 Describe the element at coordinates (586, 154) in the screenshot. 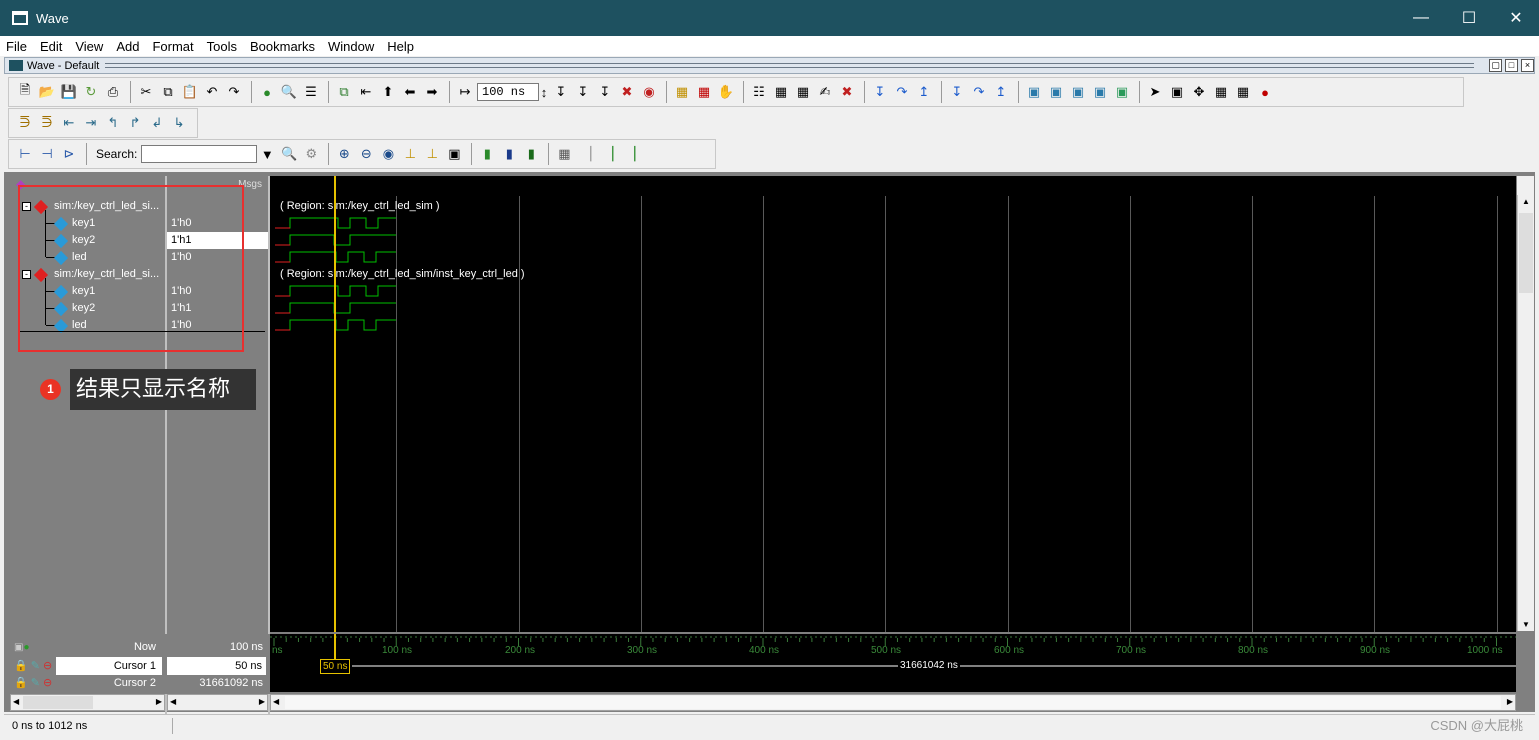

I see `wave-style2-icon: ▕` at that location.